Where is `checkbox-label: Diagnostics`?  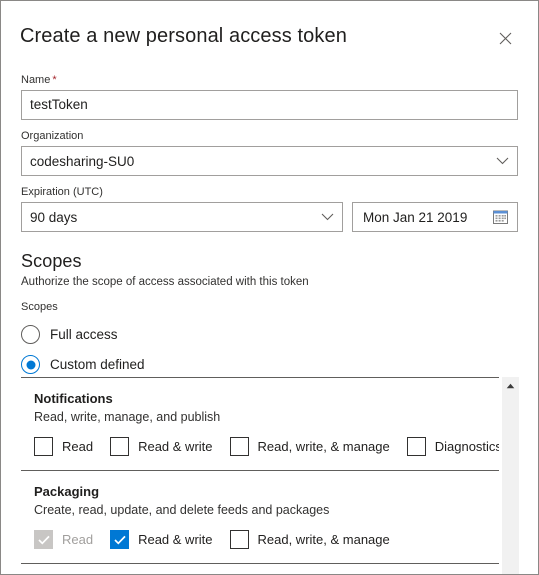 checkbox-label: Diagnostics is located at coordinates (466, 446).